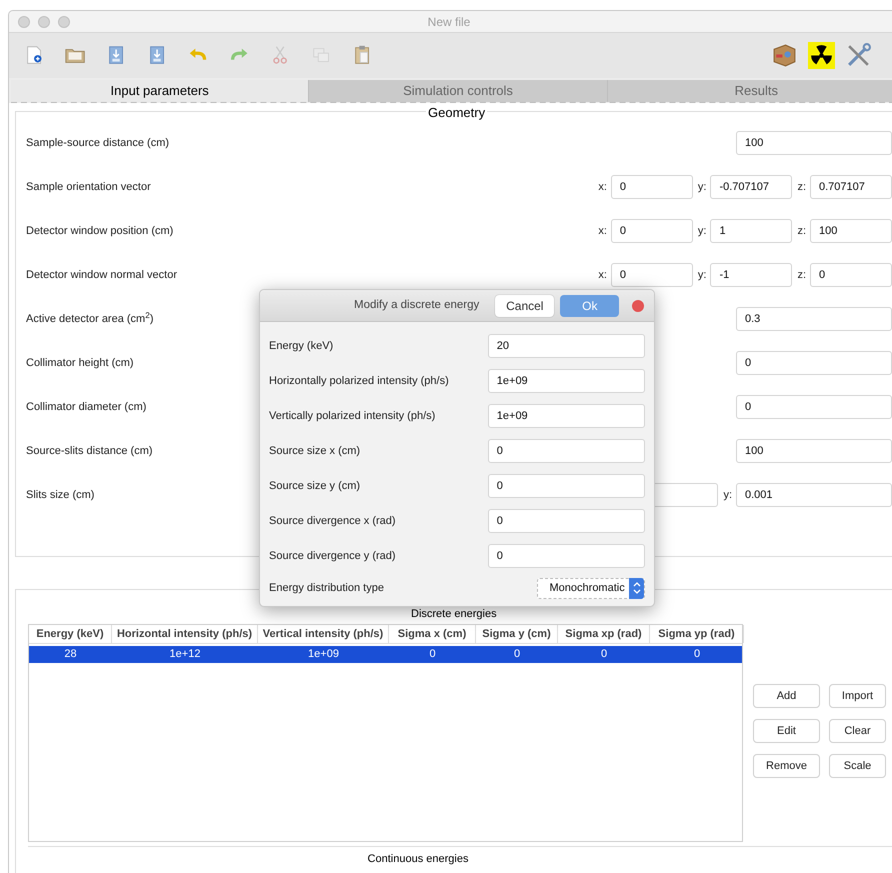  What do you see at coordinates (60, 494) in the screenshot?
I see `field-label: Slits size (cm)` at bounding box center [60, 494].